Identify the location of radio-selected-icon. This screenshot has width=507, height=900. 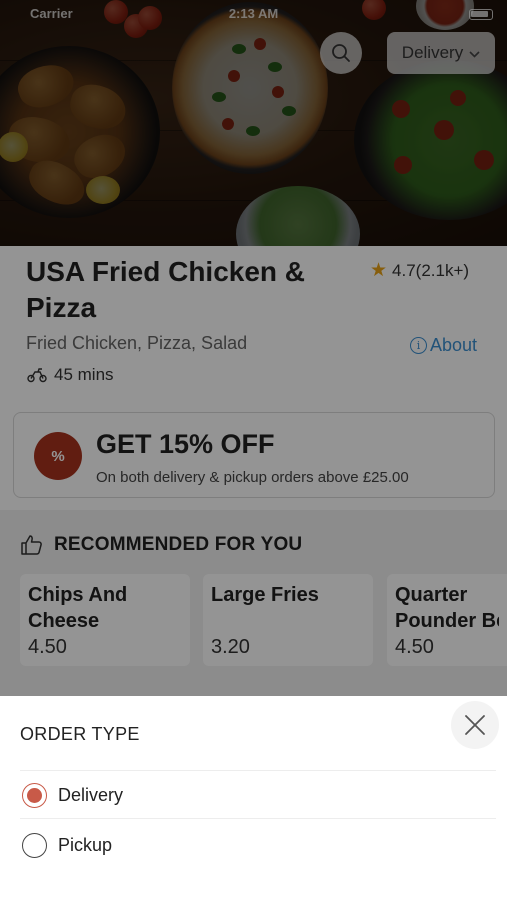
(34, 795).